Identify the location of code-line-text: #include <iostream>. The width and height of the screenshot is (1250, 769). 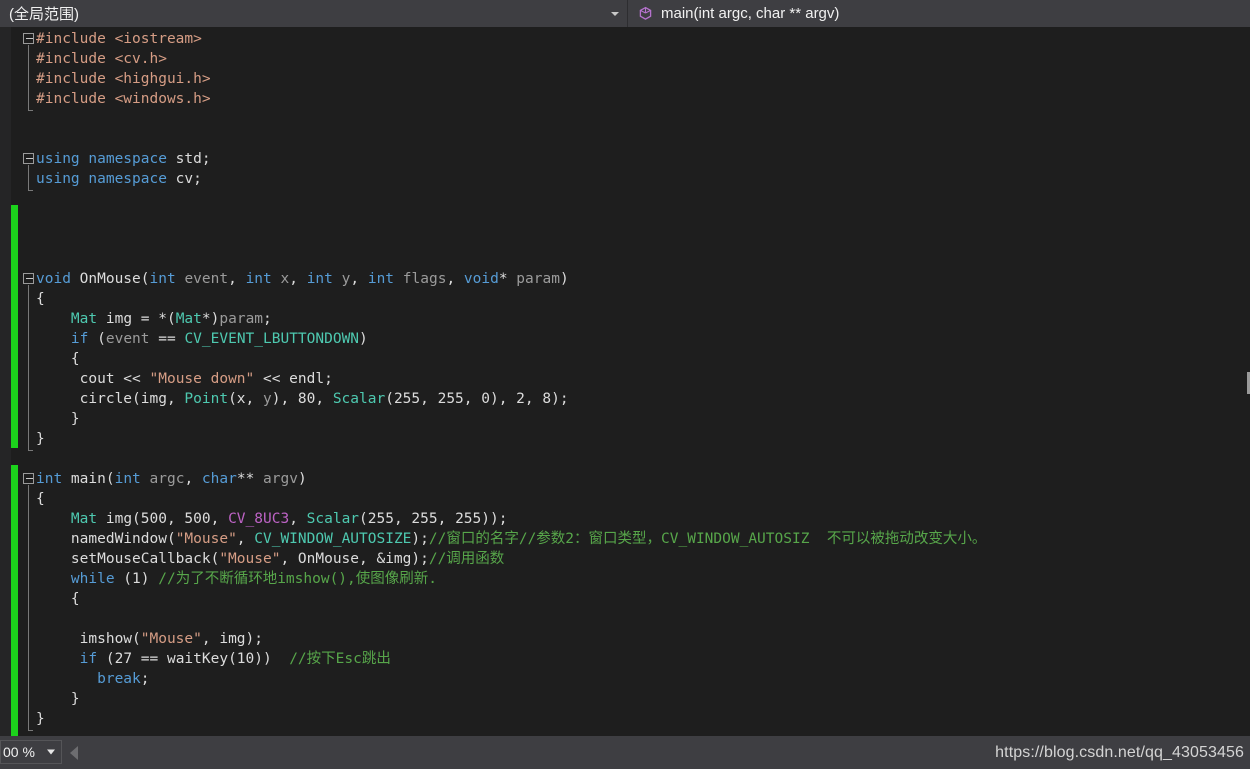
(119, 39).